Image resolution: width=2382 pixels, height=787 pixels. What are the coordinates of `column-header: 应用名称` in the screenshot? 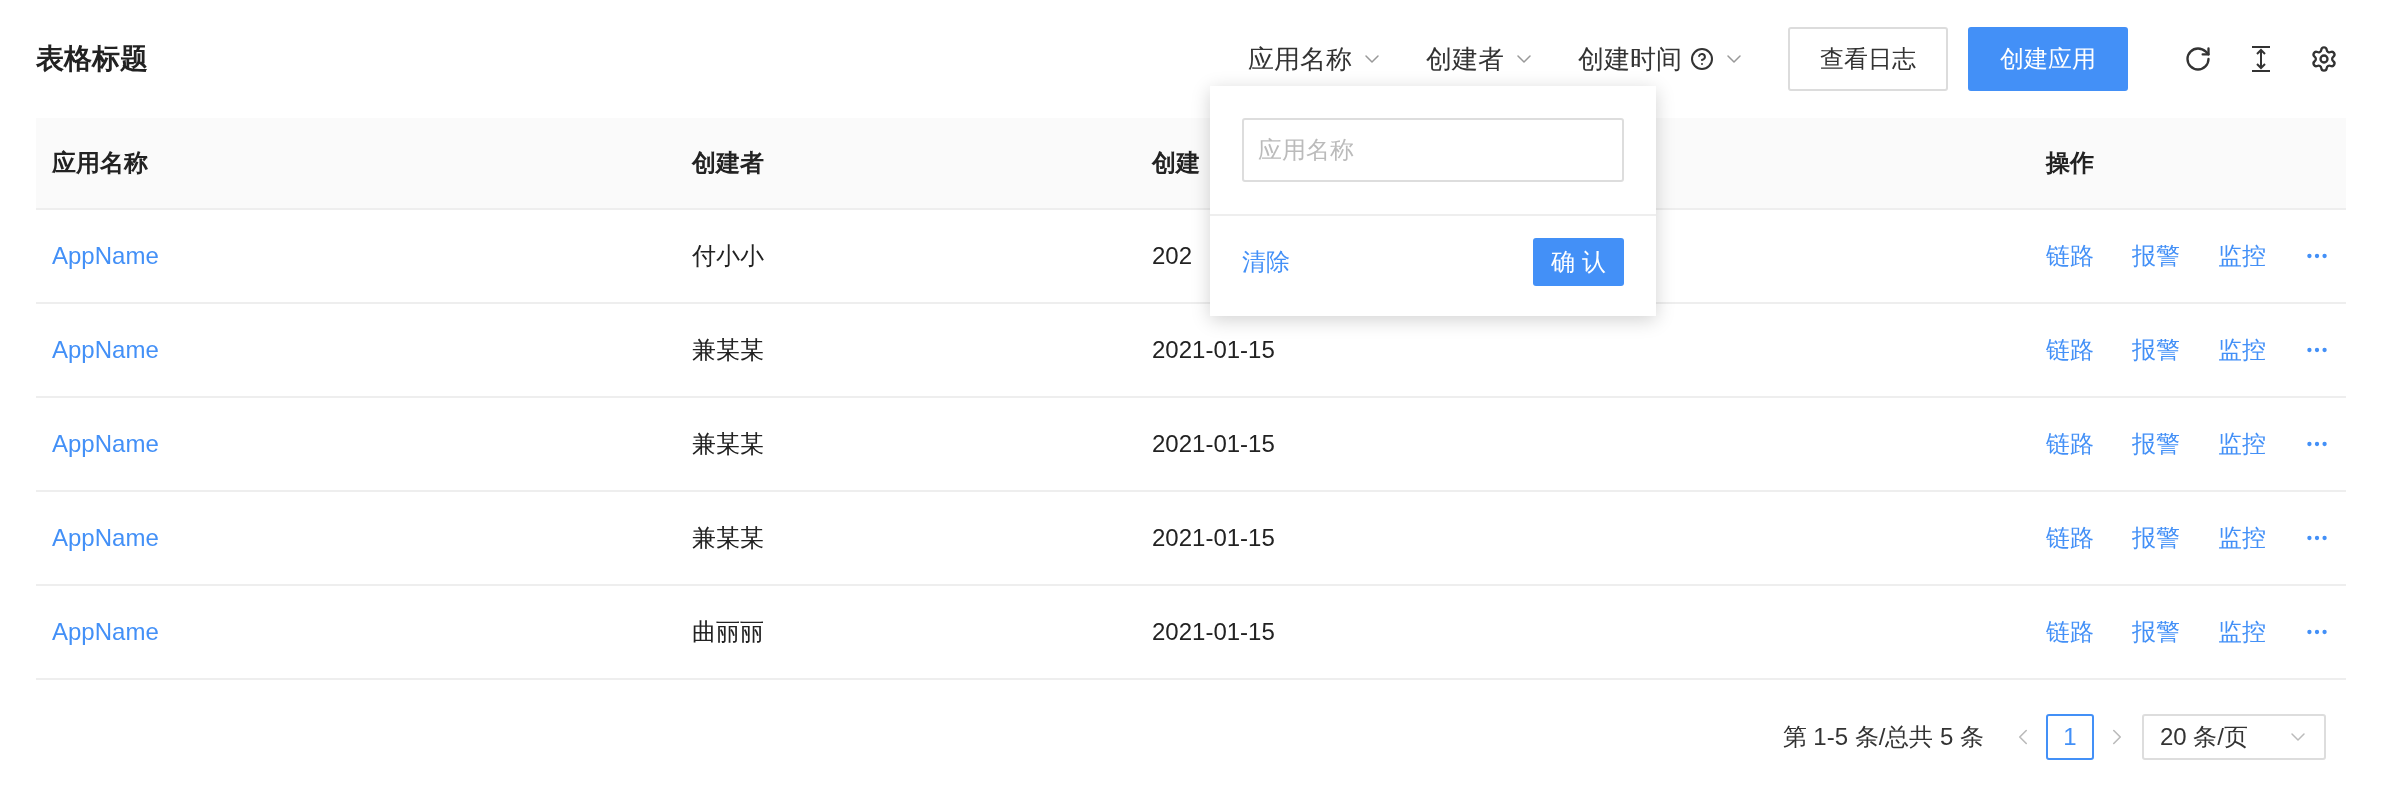 It's located at (100, 163).